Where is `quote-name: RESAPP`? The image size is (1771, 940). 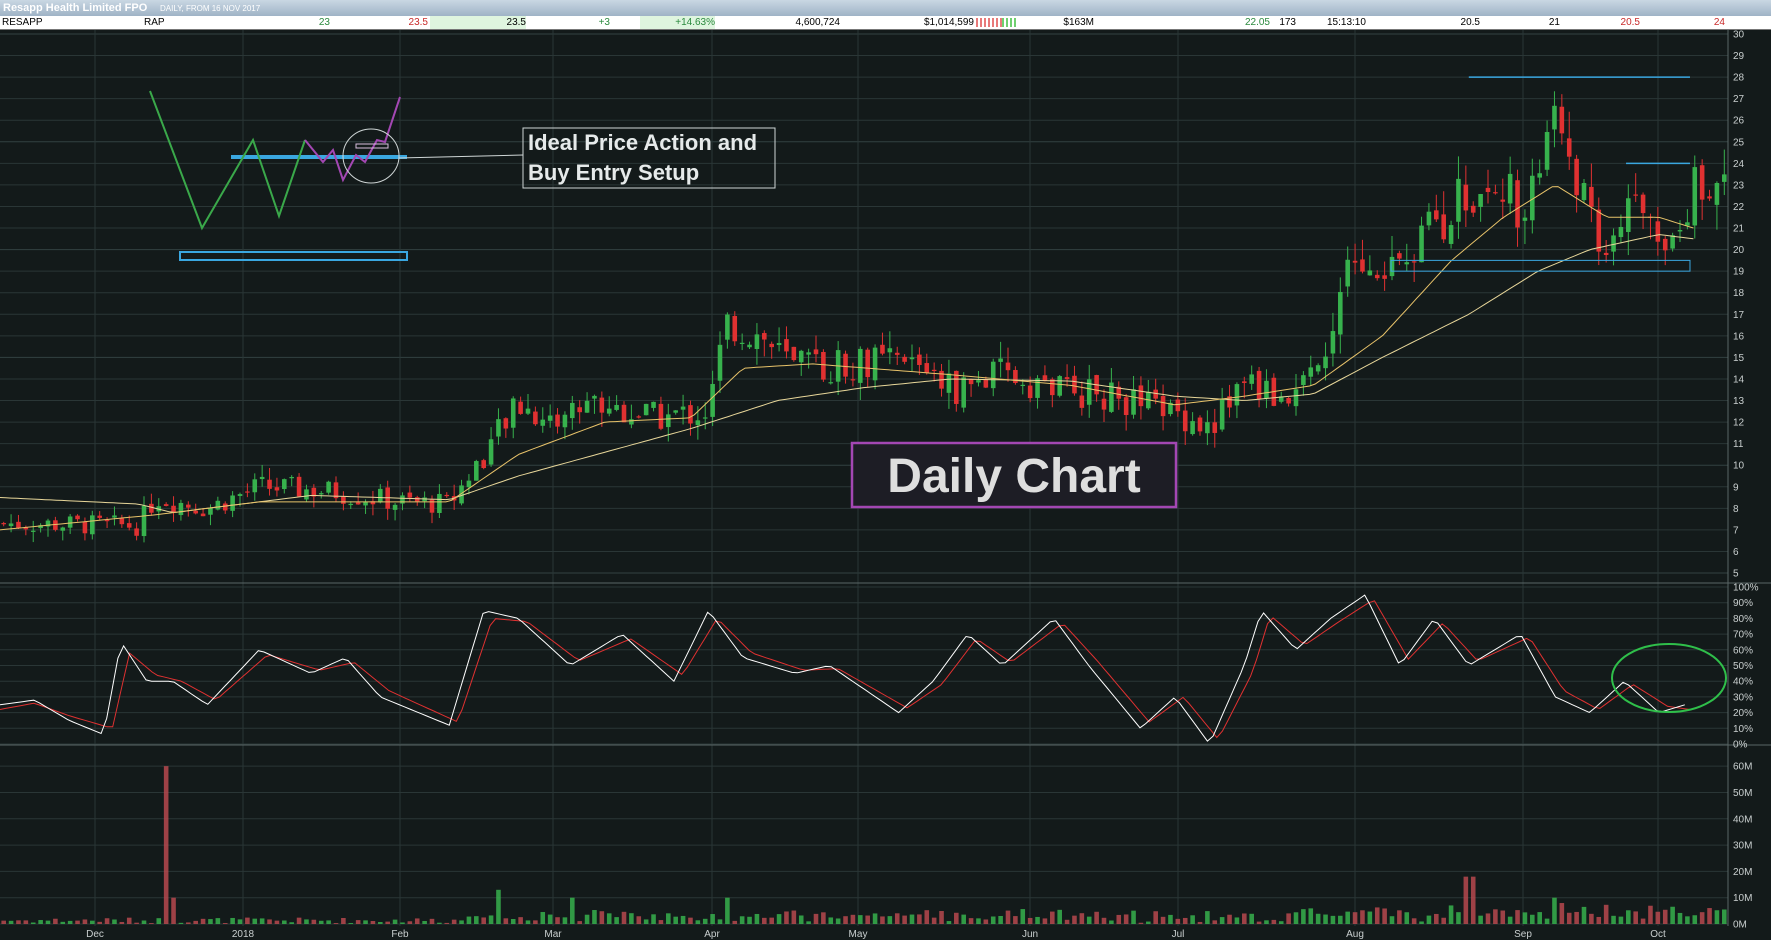 quote-name: RESAPP is located at coordinates (22, 22).